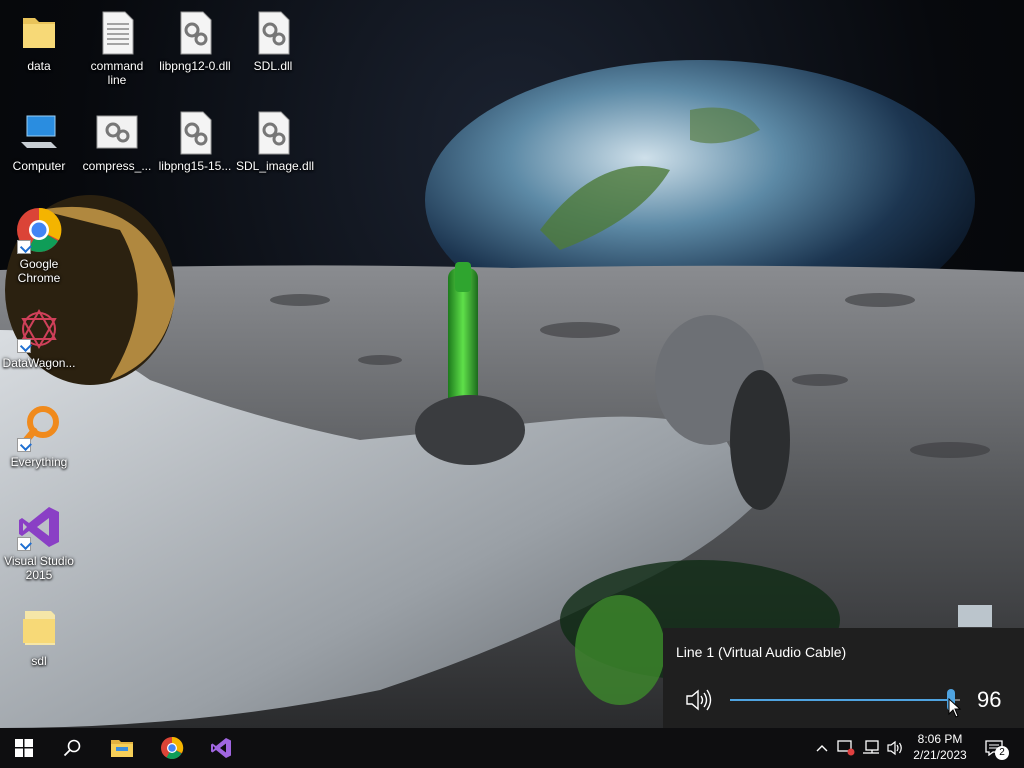  I want to click on desktop-icon-command-line: command line, so click(117, 47).